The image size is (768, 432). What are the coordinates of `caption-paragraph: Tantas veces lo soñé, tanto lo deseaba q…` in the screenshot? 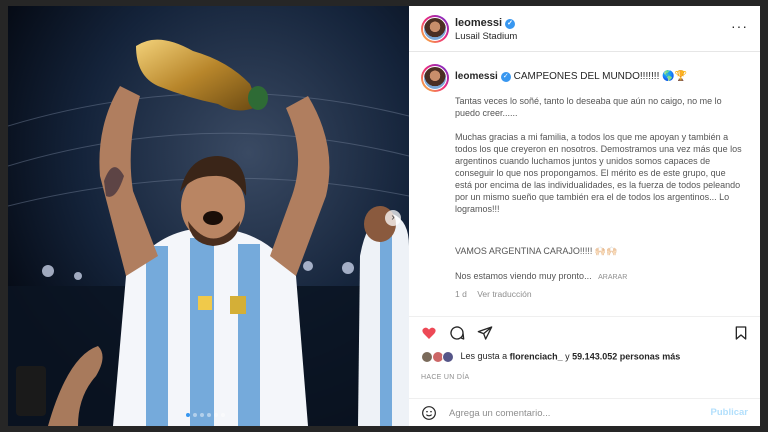 It's located at (588, 107).